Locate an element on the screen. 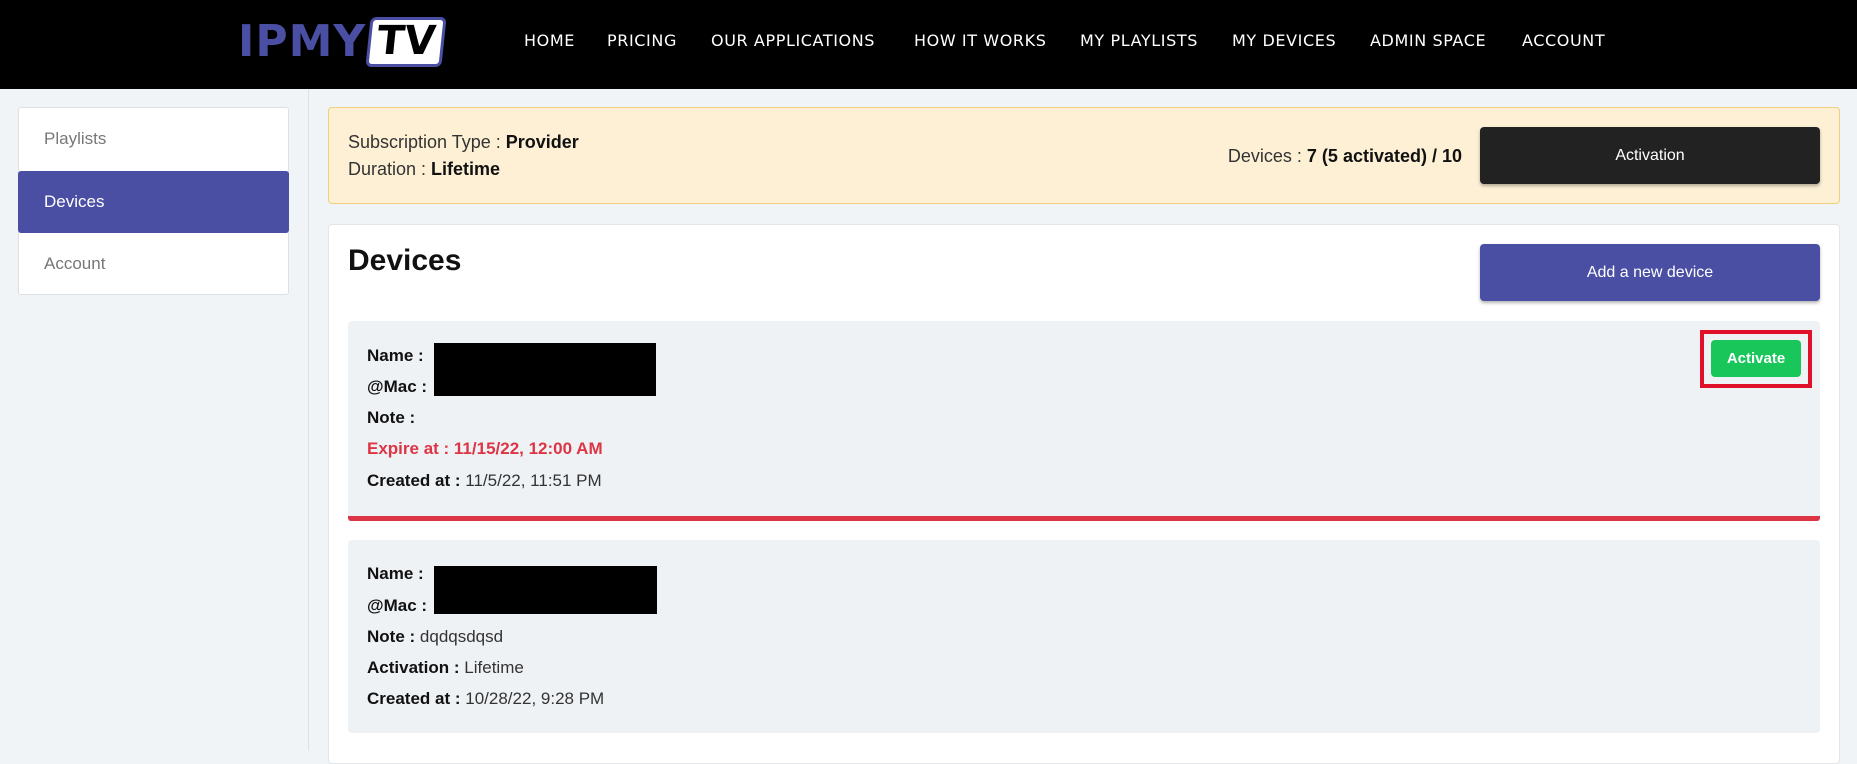 This screenshot has width=1857, height=764. device-created-value: 10/28/22, 9:28 PM is located at coordinates (535, 698).